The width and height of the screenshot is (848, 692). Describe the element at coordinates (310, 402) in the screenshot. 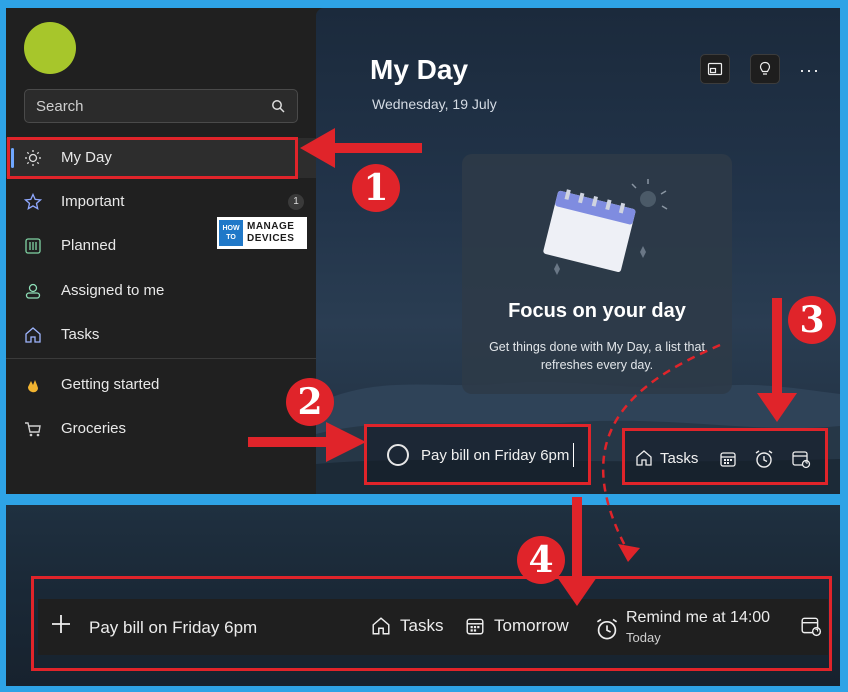

I see `annotation-number-2: 2` at that location.